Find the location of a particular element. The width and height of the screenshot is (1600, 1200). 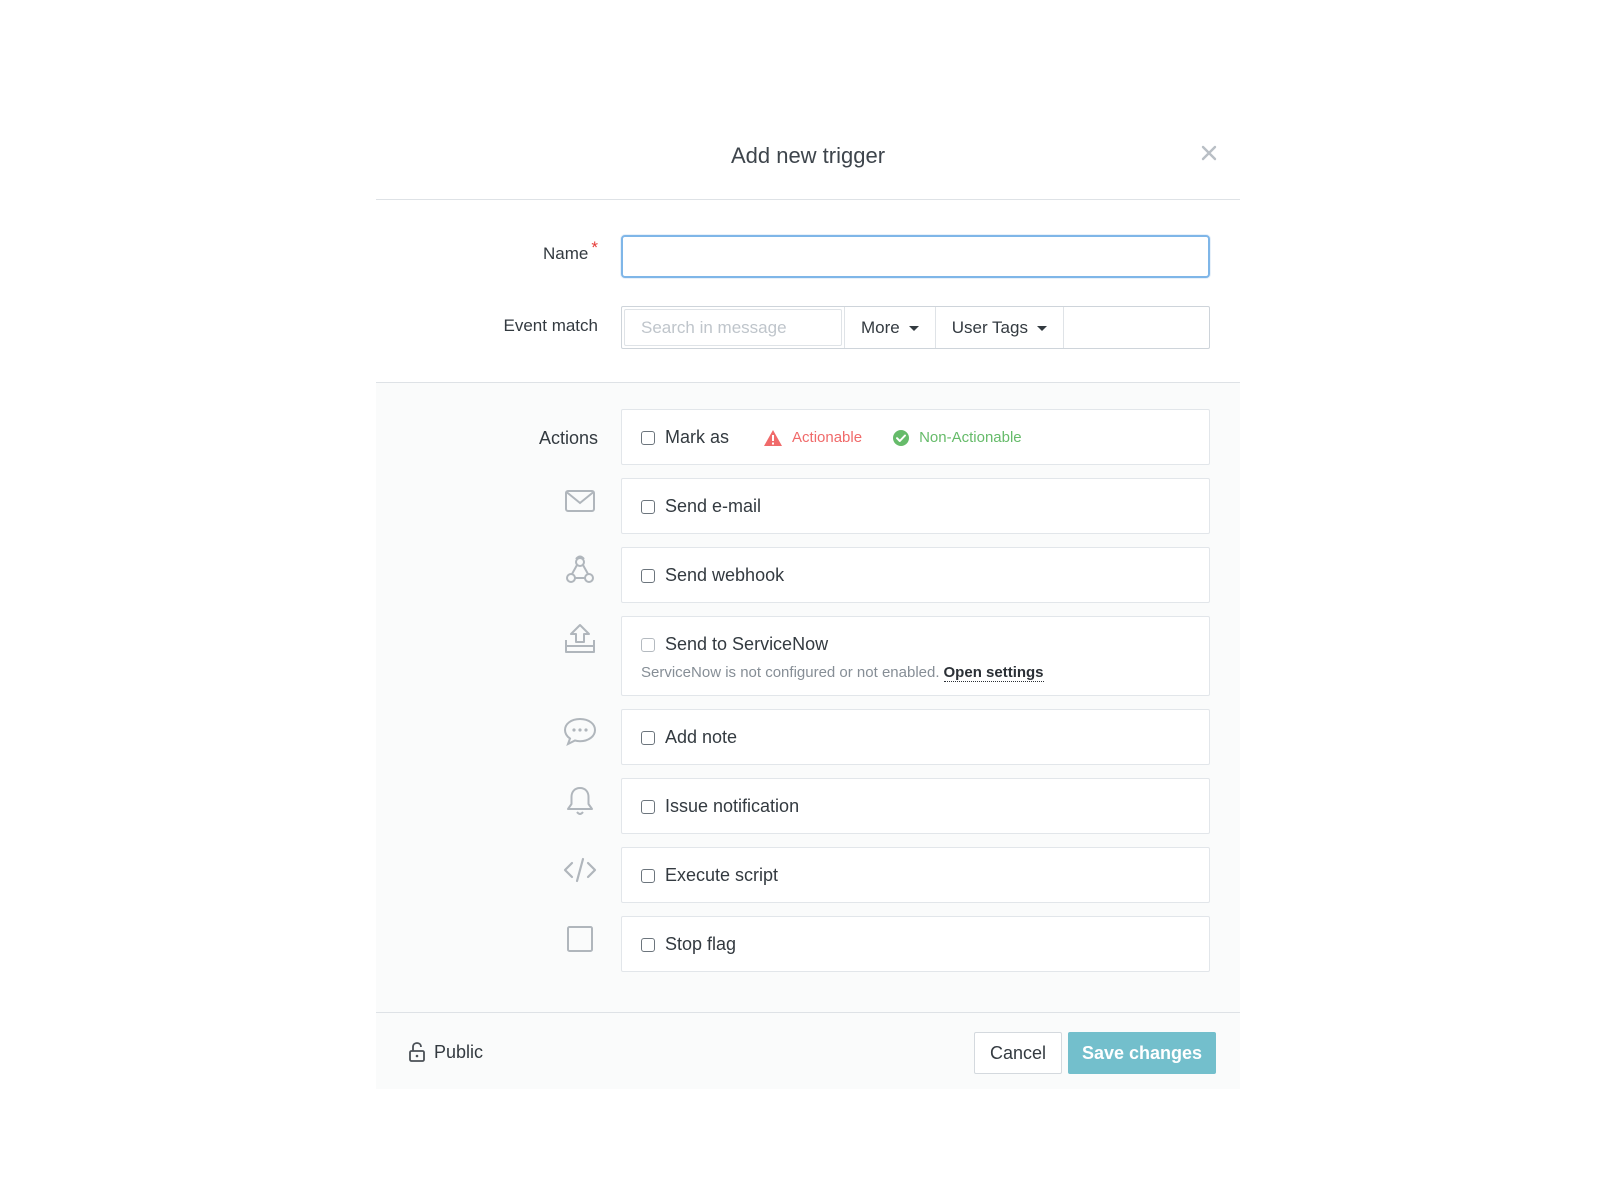

mark-as-label: Mark as is located at coordinates (697, 437).